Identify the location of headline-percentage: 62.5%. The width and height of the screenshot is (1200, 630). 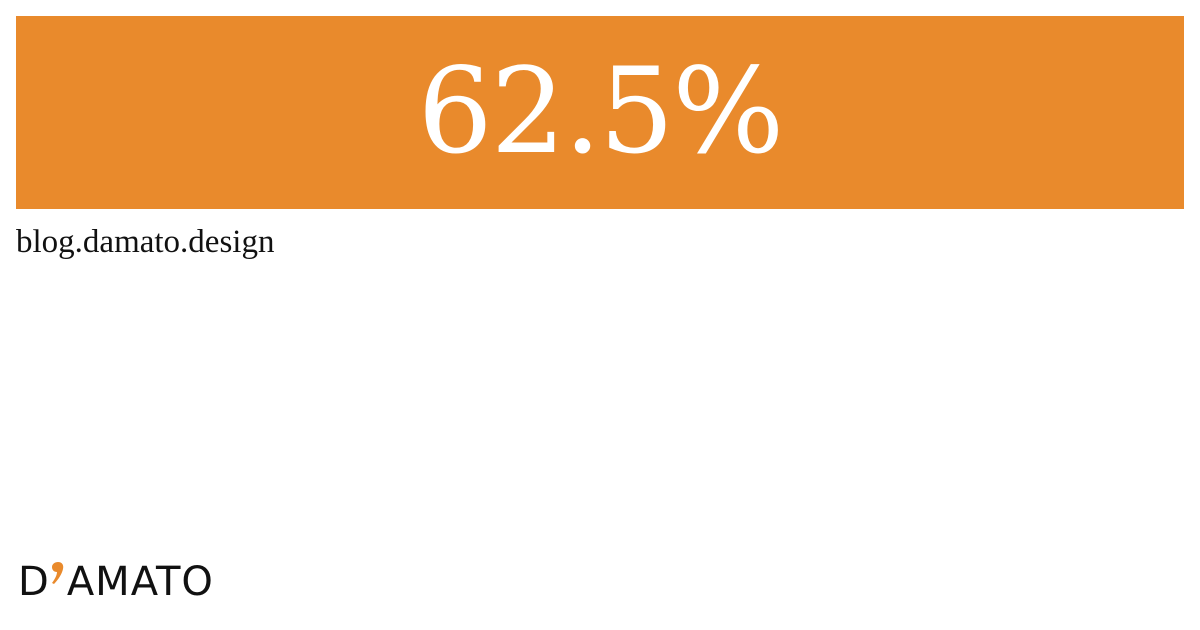
(601, 110).